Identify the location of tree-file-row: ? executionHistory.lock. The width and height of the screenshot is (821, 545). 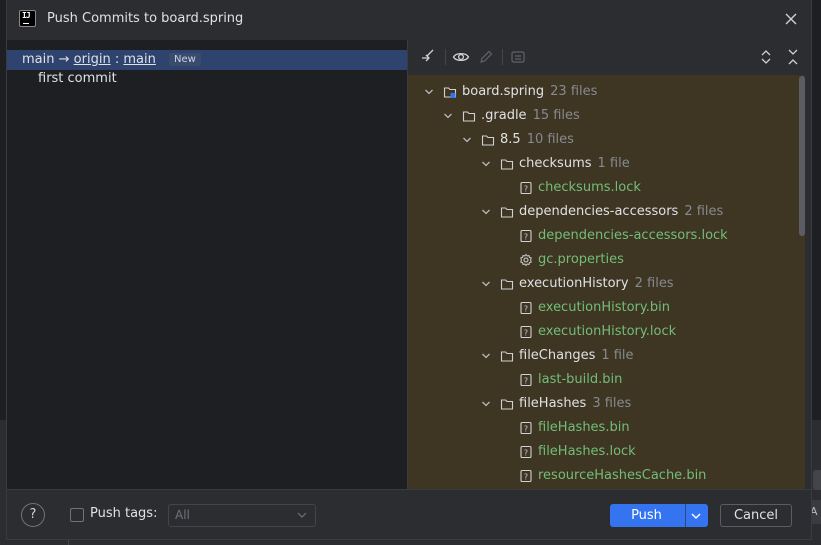
(603, 332).